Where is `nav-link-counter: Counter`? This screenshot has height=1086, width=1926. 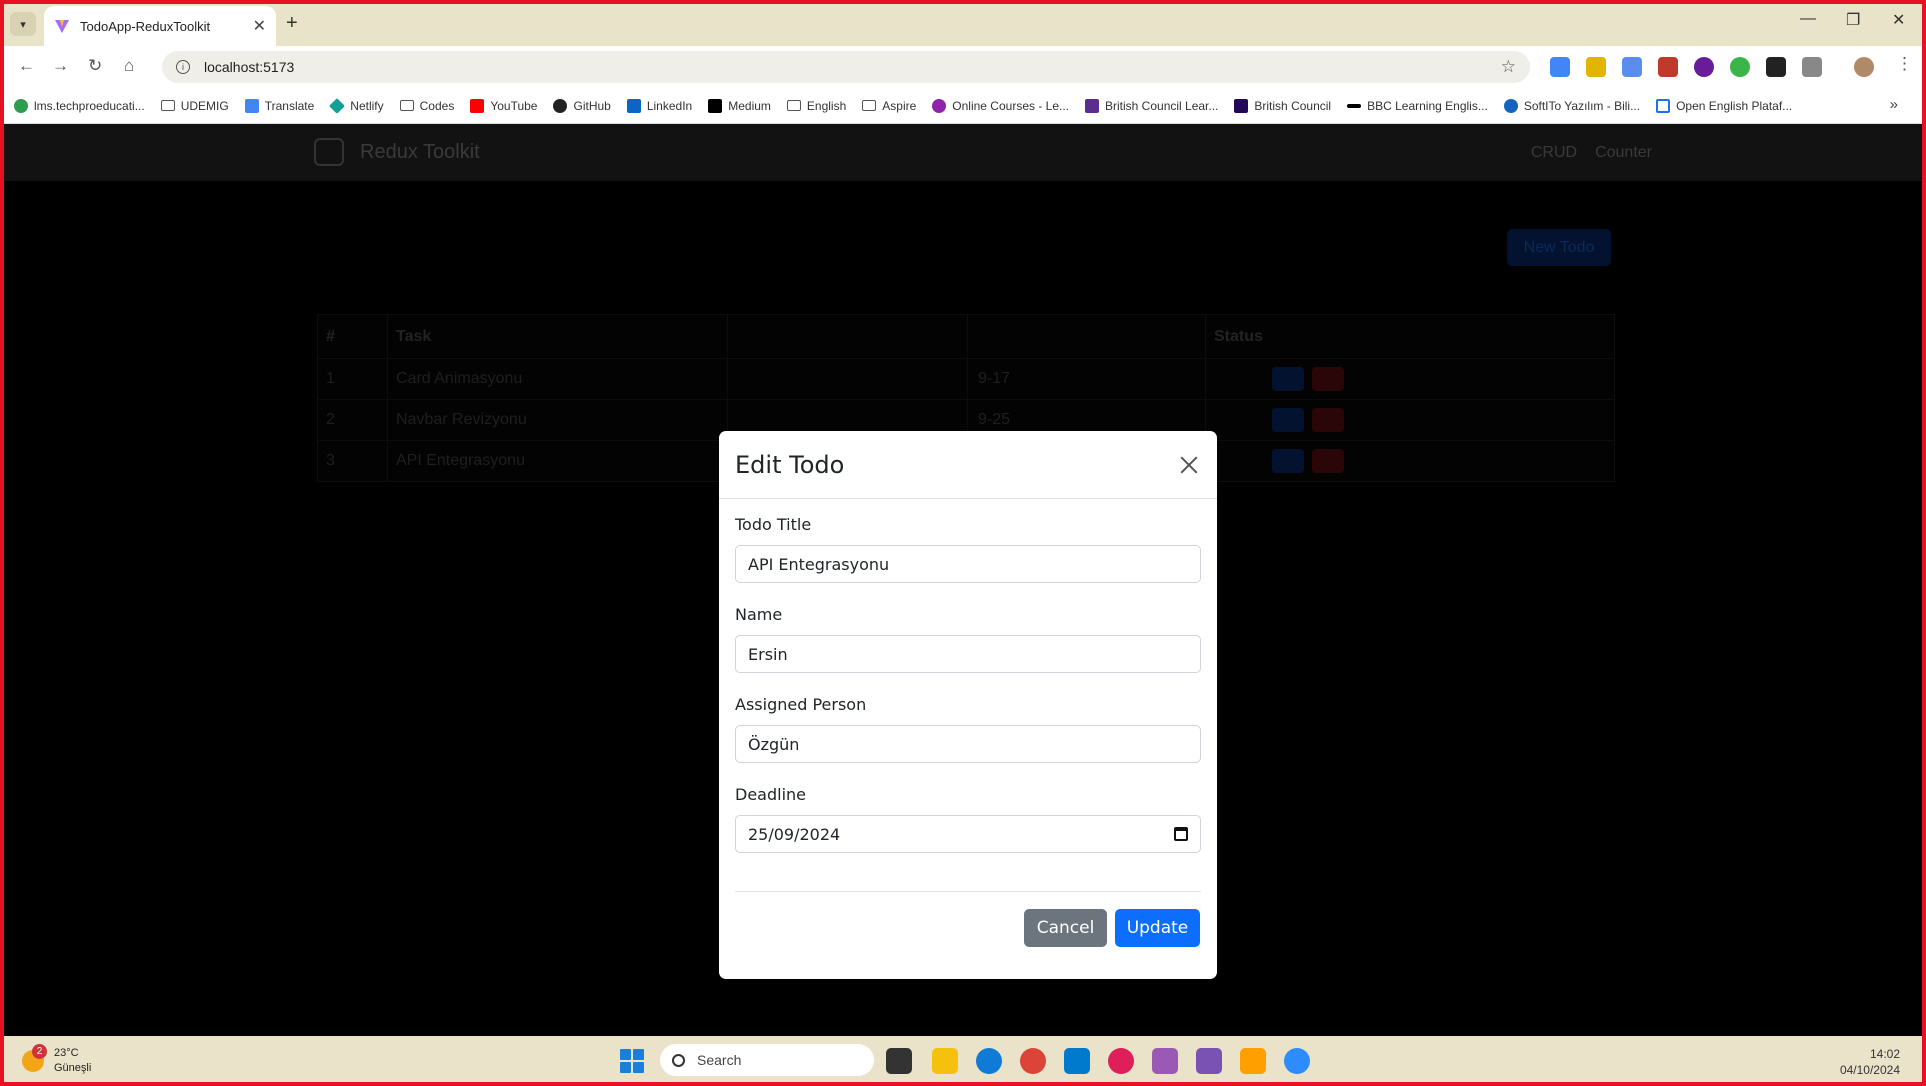 nav-link-counter: Counter is located at coordinates (1623, 153).